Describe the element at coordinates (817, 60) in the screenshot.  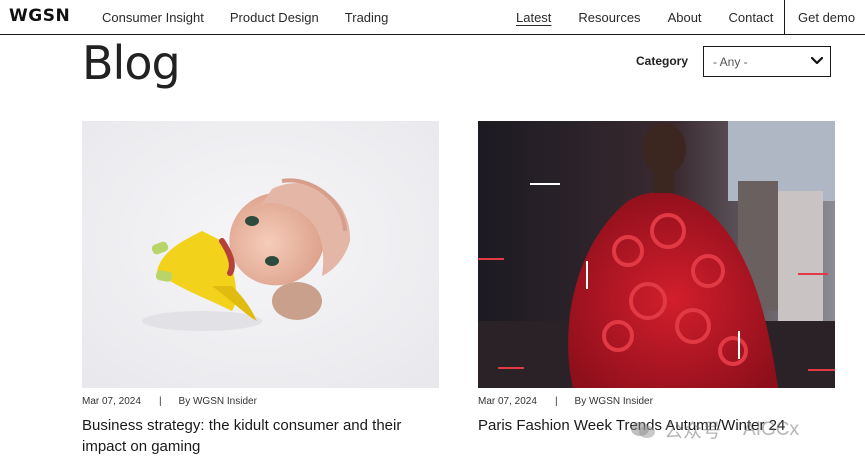
I see `chevron-down-icon` at that location.